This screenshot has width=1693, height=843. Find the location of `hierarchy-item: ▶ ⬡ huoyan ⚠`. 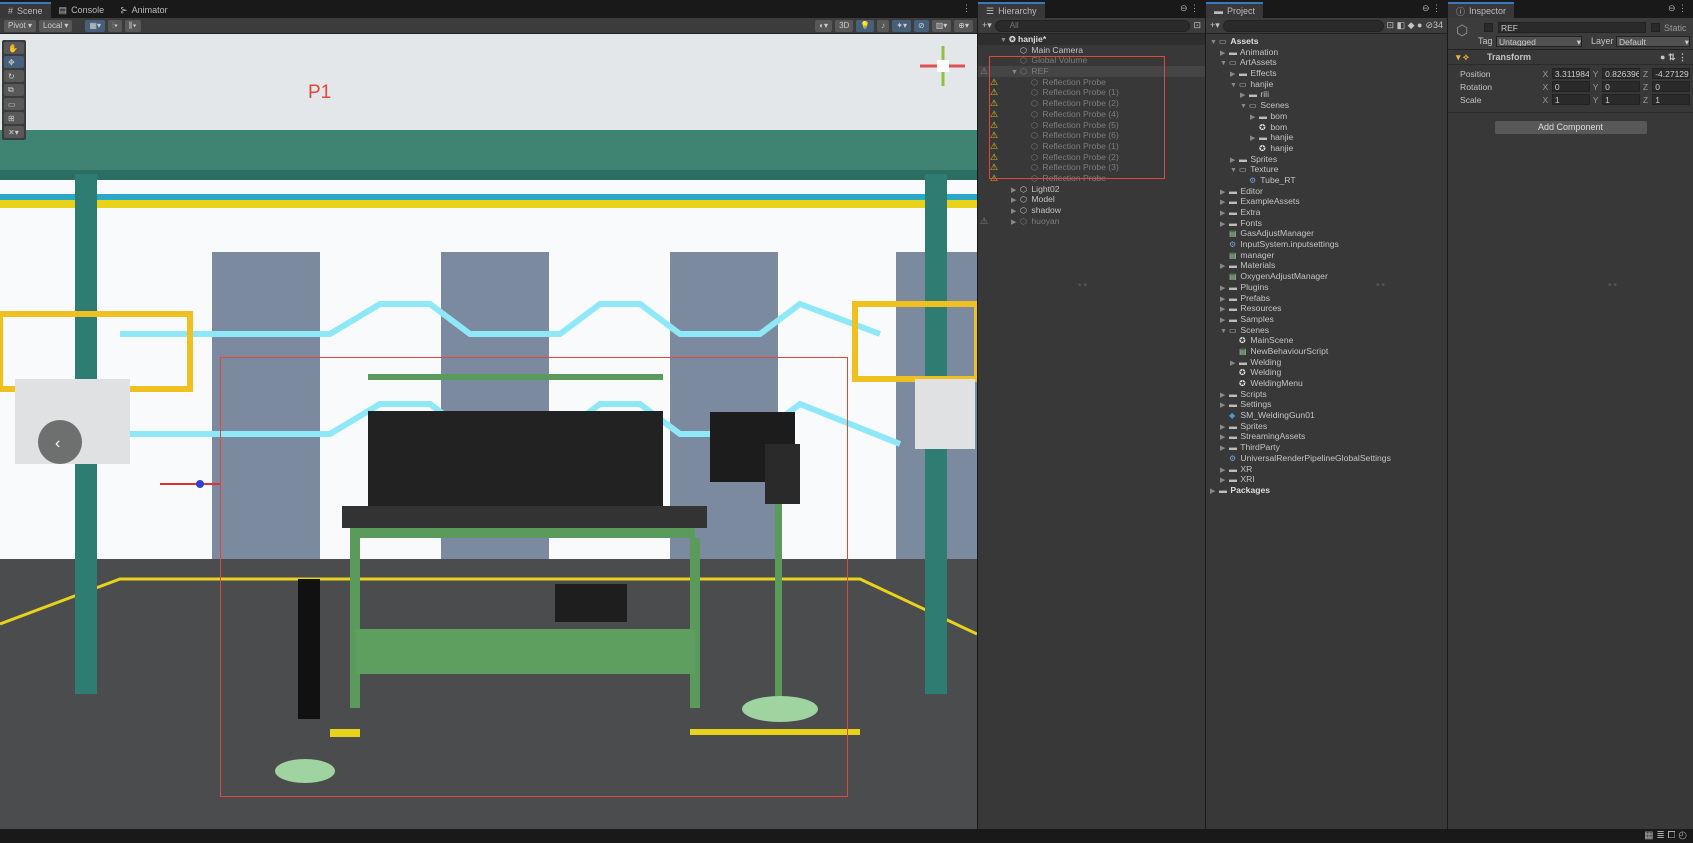

hierarchy-item: ▶ ⬡ huoyan ⚠ is located at coordinates (1091, 221).